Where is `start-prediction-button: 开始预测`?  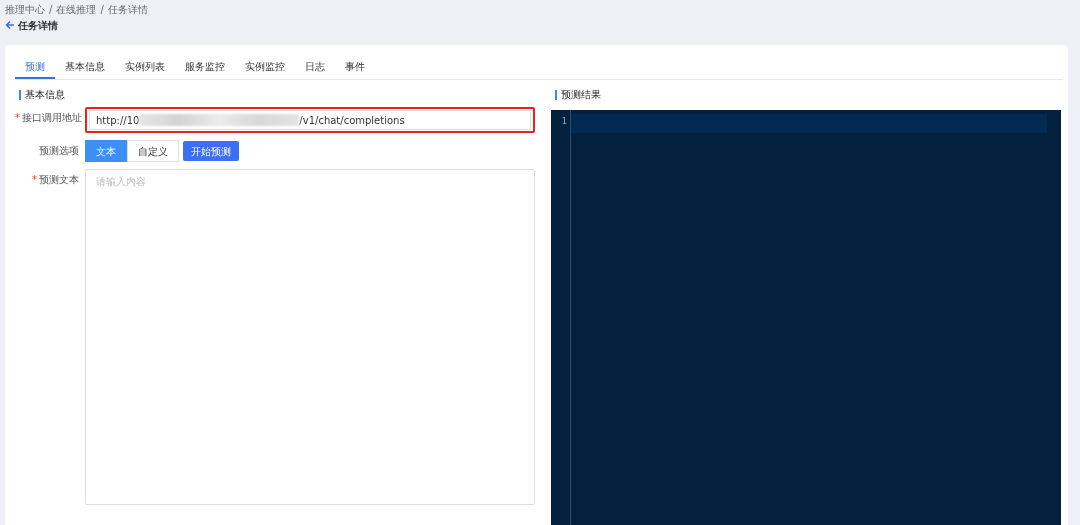
start-prediction-button: 开始预测 is located at coordinates (211, 151).